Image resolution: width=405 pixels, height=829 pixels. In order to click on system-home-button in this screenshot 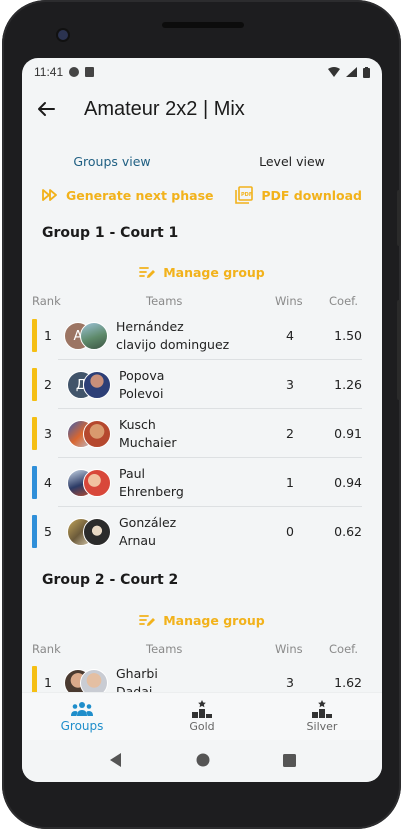, I will do `click(203, 761)`.